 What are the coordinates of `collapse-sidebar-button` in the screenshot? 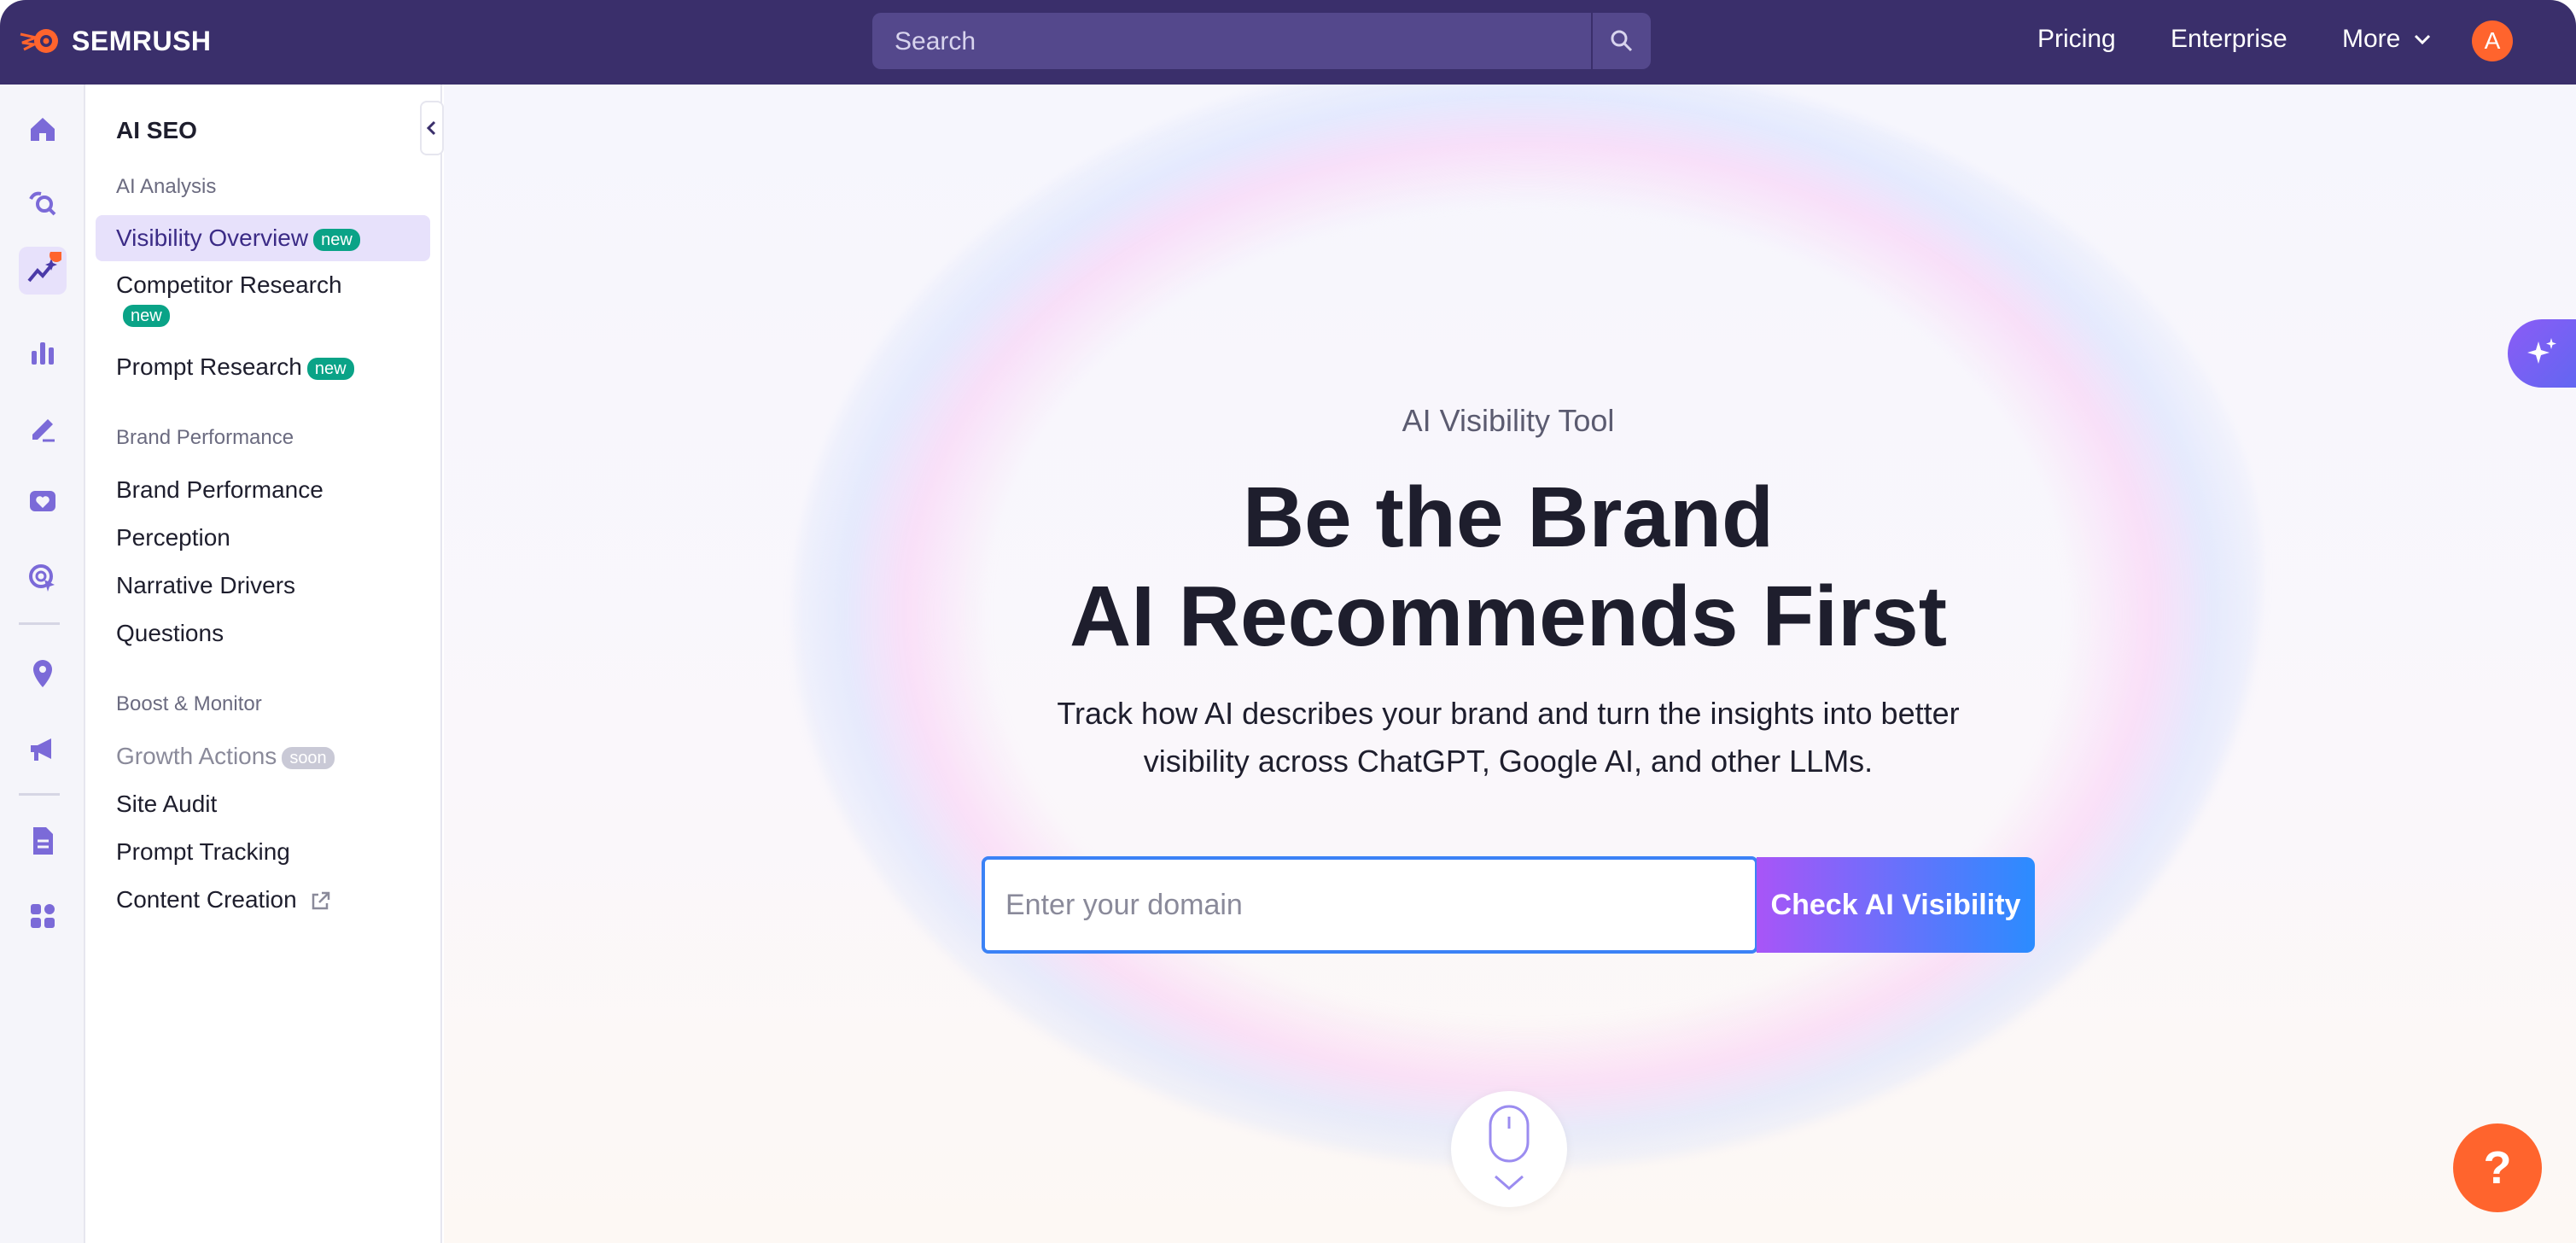 It's located at (432, 128).